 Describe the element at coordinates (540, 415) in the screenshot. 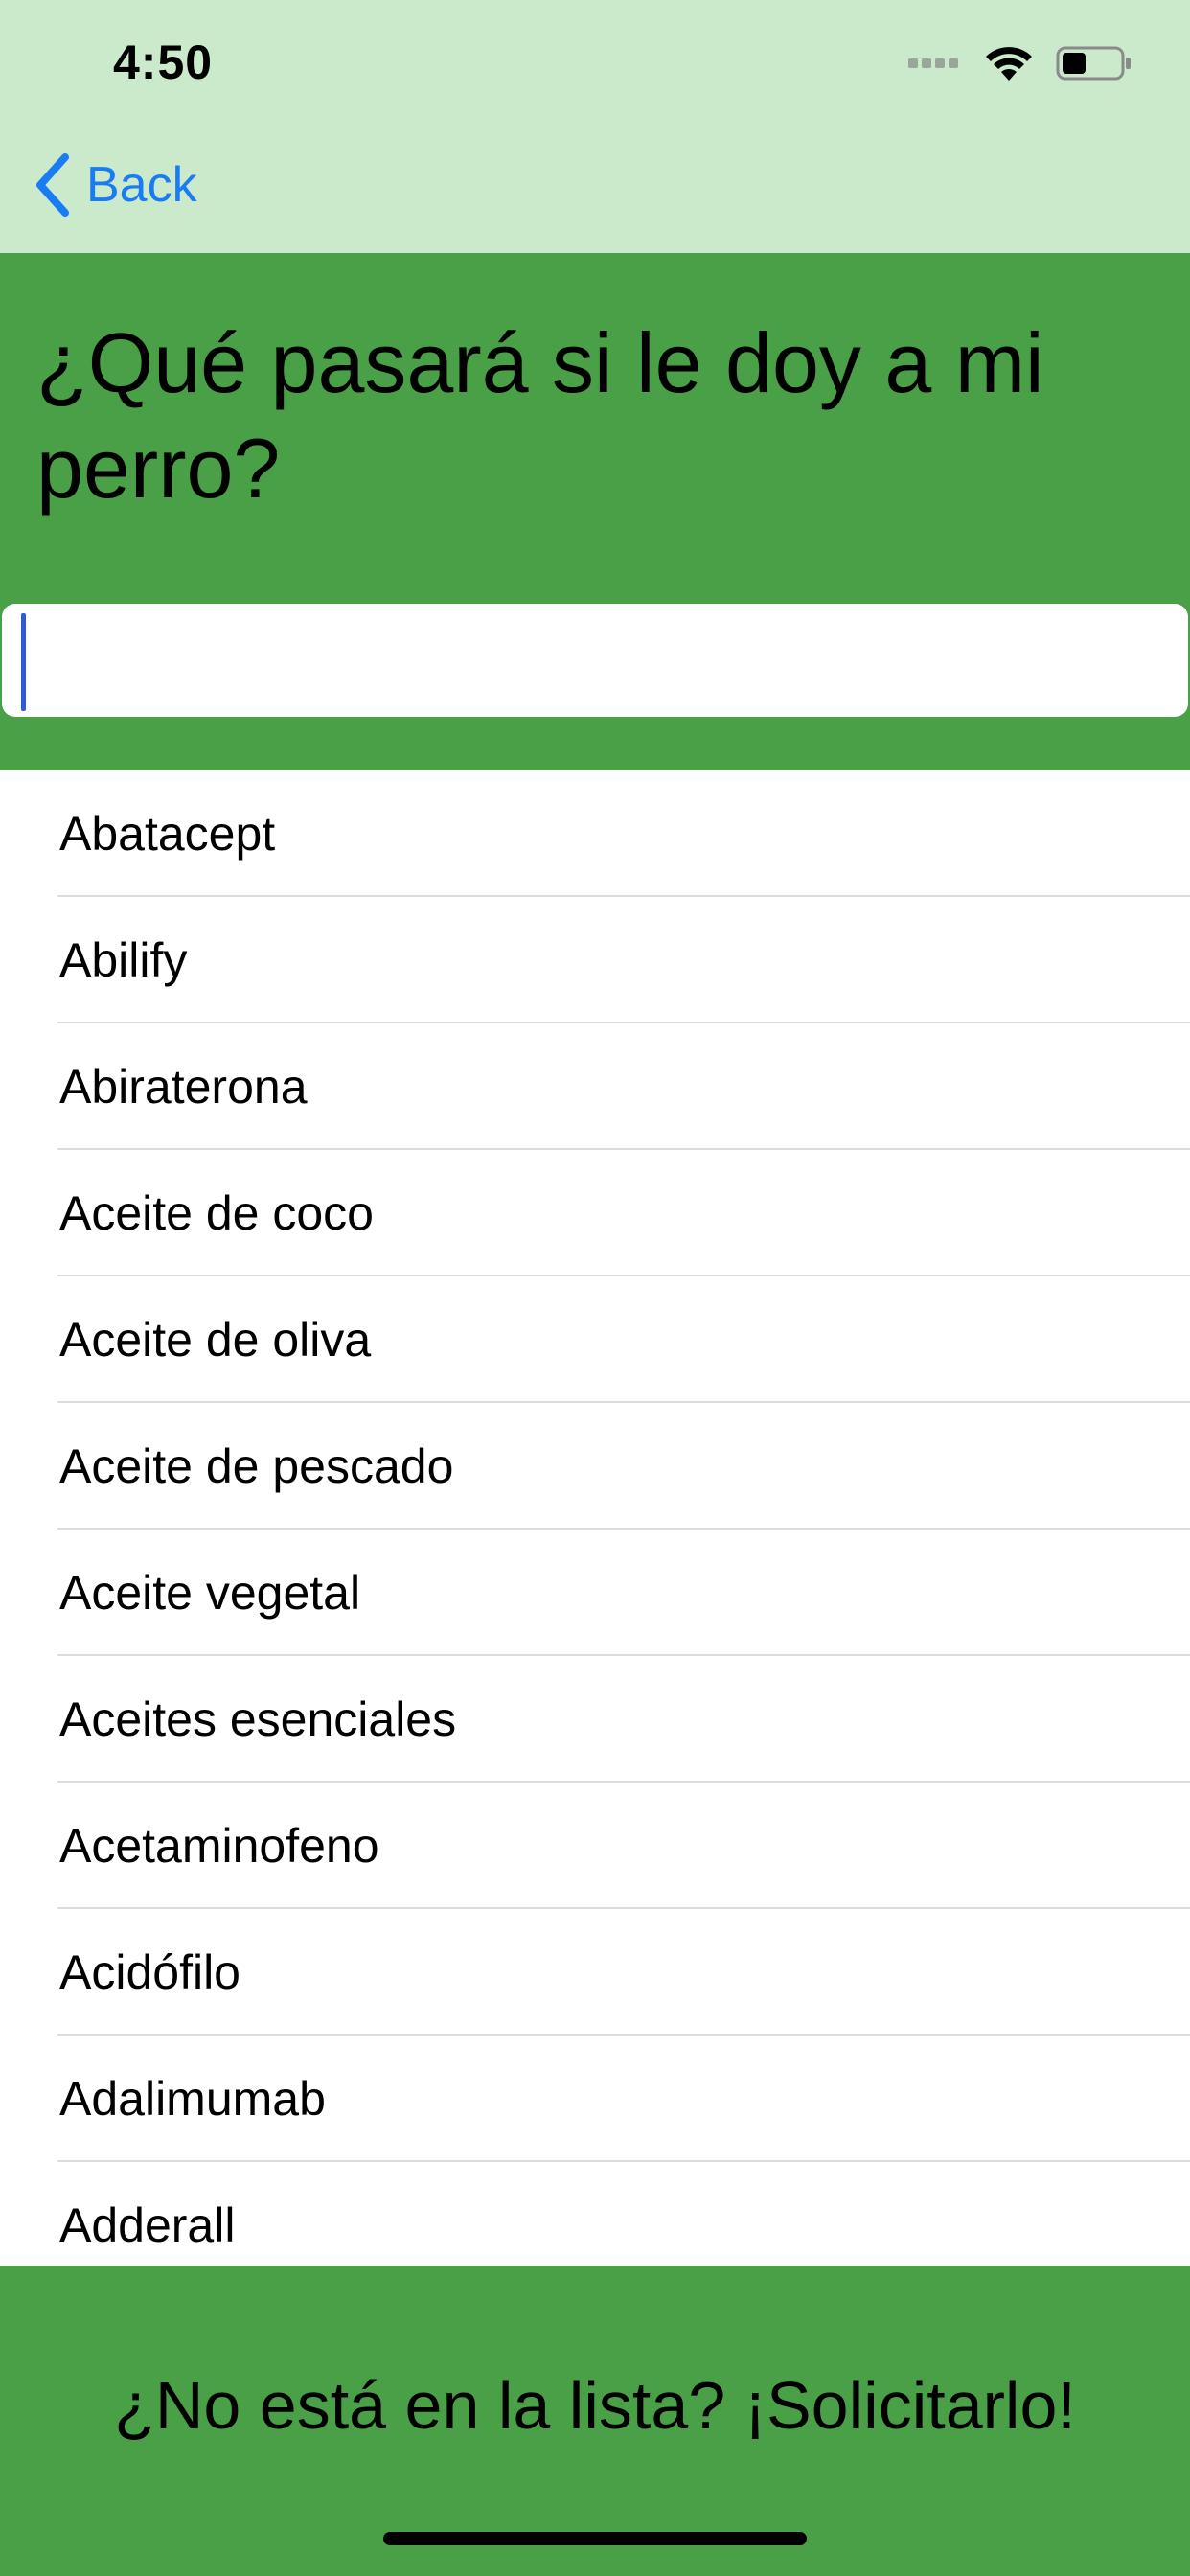

I see `page-title: ¿Qué pasará si le doy a mi perro?` at that location.